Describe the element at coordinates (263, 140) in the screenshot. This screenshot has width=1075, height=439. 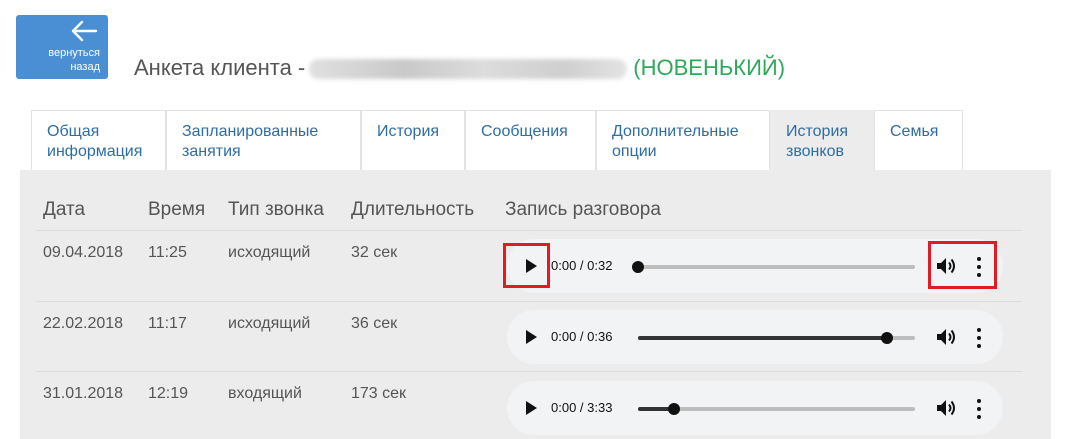
I see `tab-scheduled-classes: Запланированные занятия` at that location.